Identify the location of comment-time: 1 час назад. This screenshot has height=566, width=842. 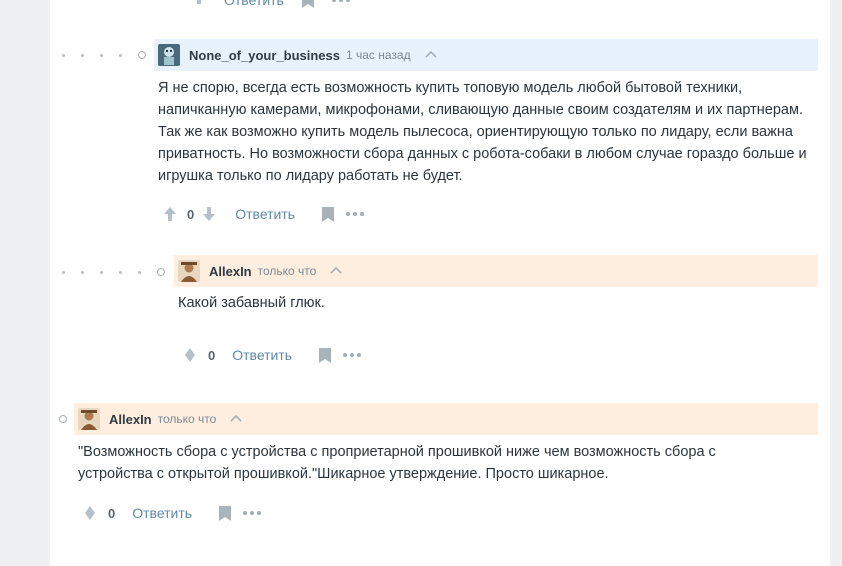
(378, 55).